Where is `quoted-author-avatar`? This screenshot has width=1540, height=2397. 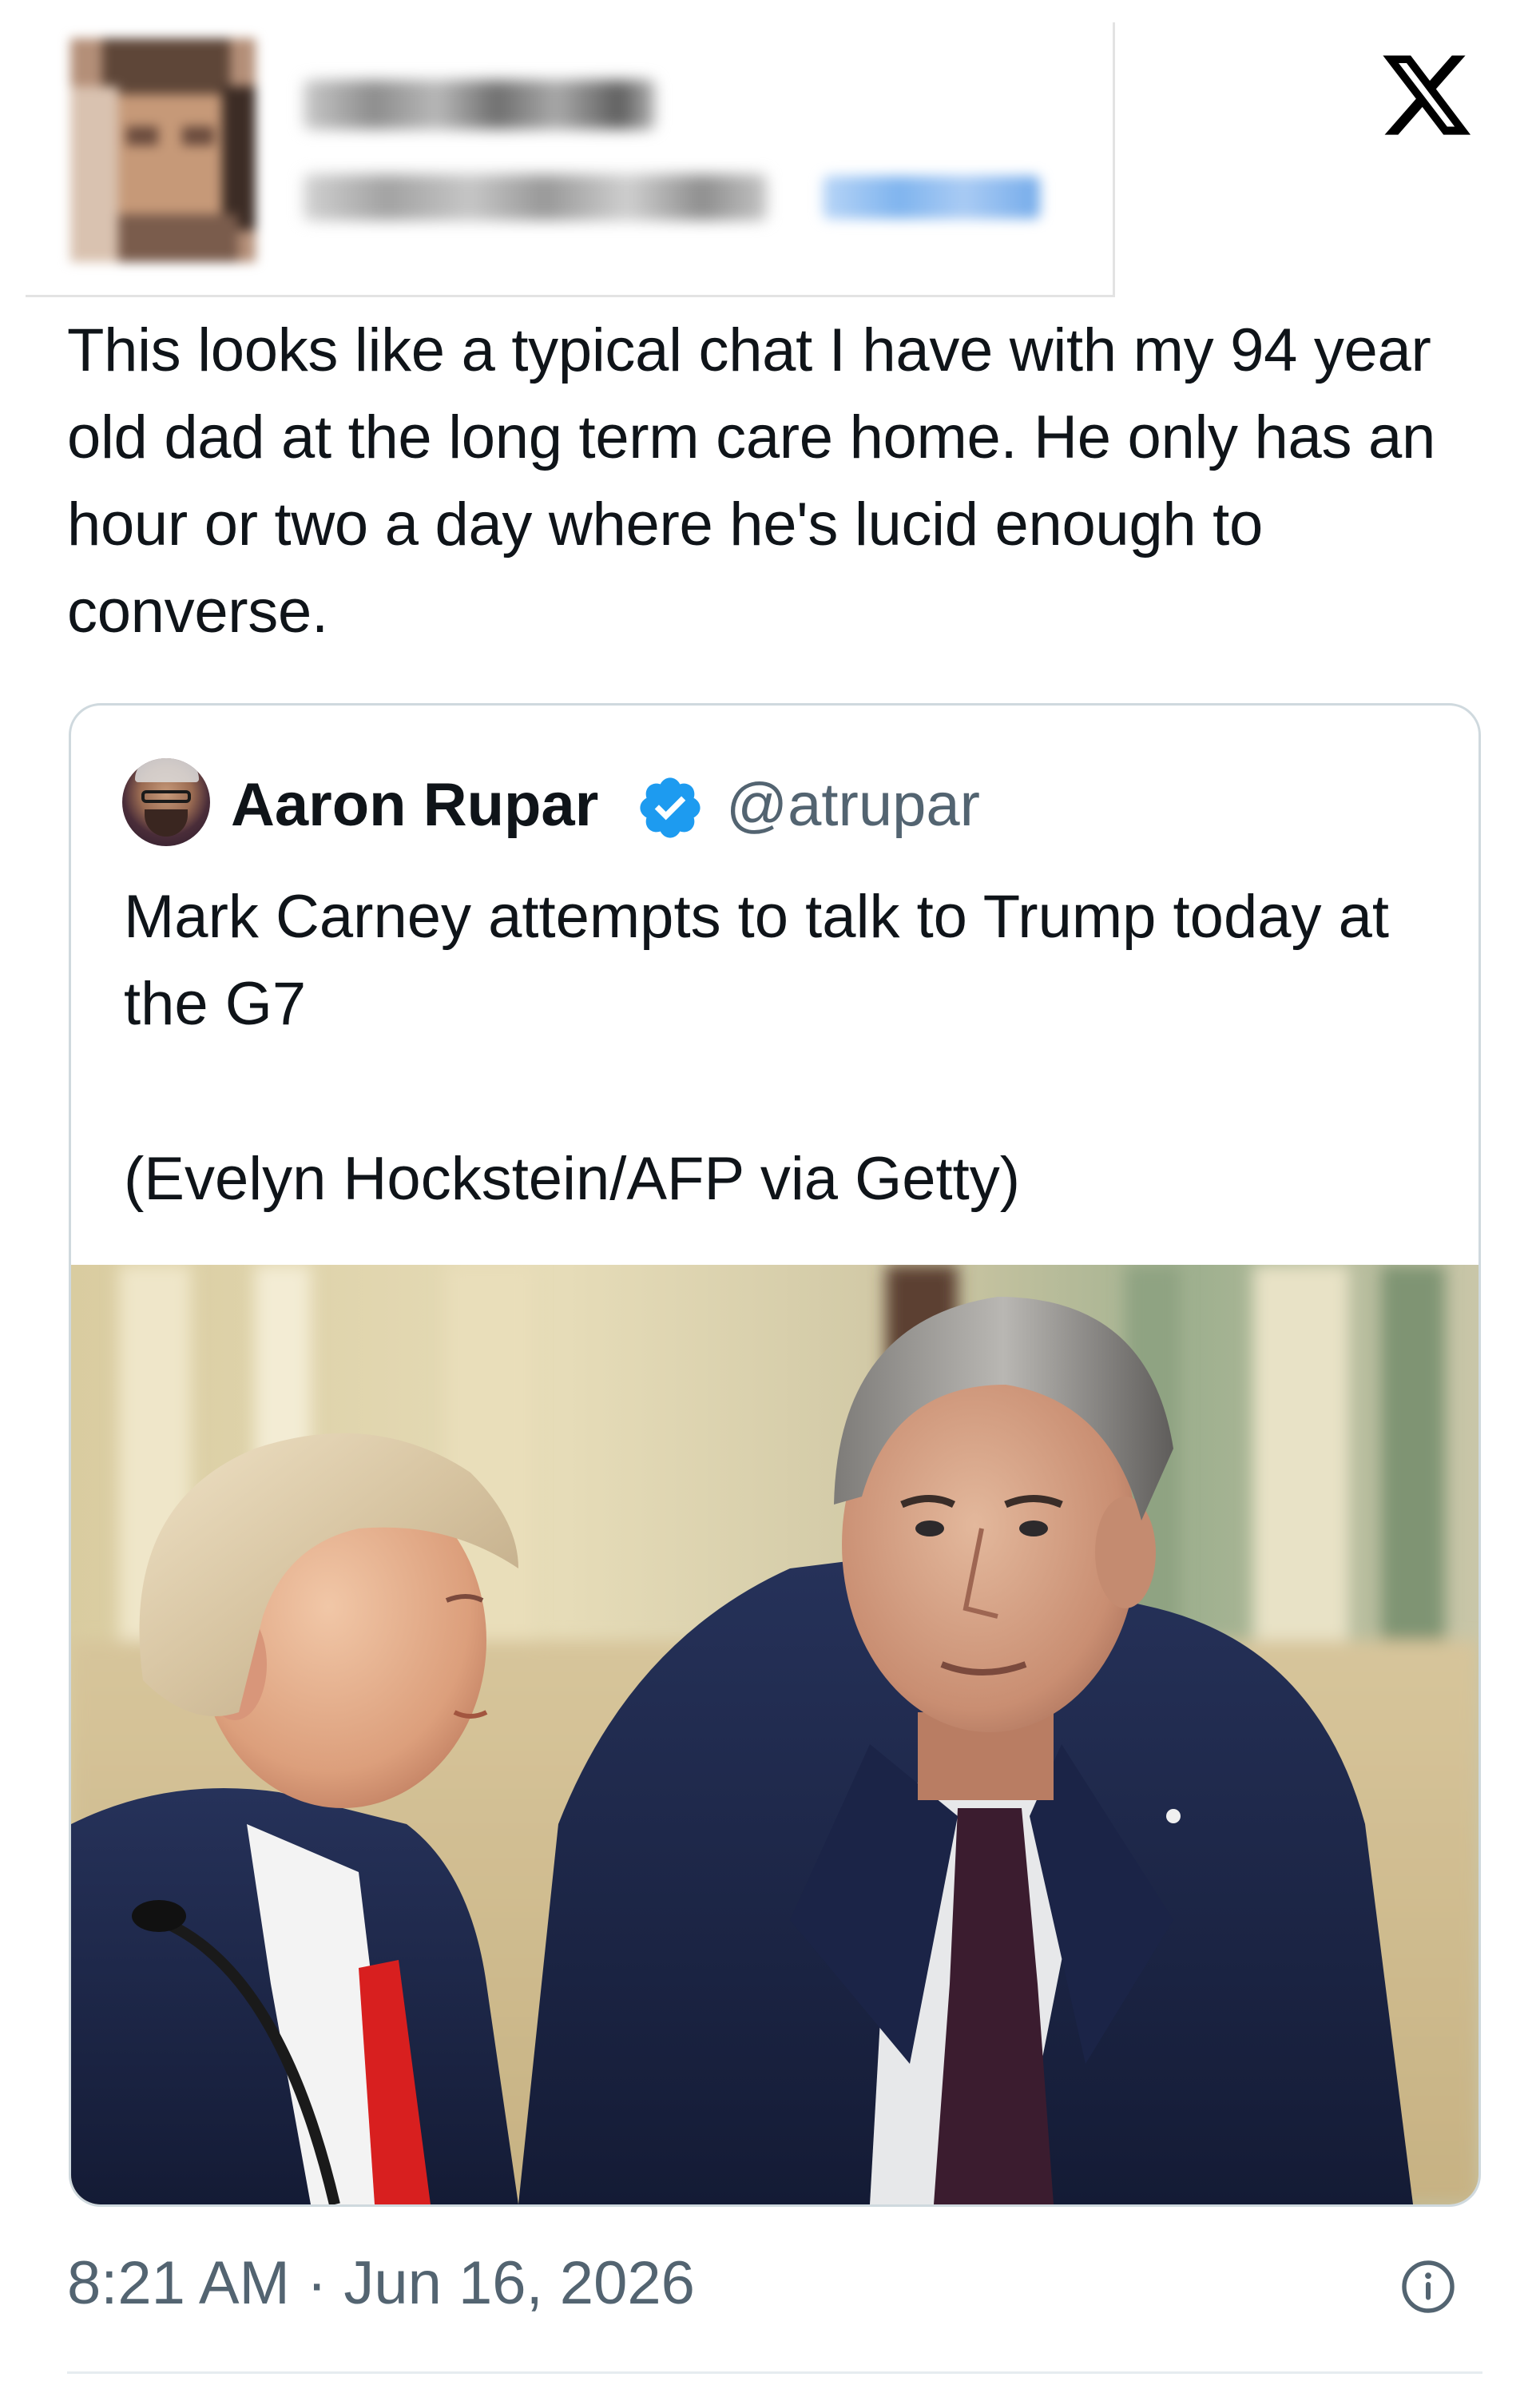 quoted-author-avatar is located at coordinates (166, 802).